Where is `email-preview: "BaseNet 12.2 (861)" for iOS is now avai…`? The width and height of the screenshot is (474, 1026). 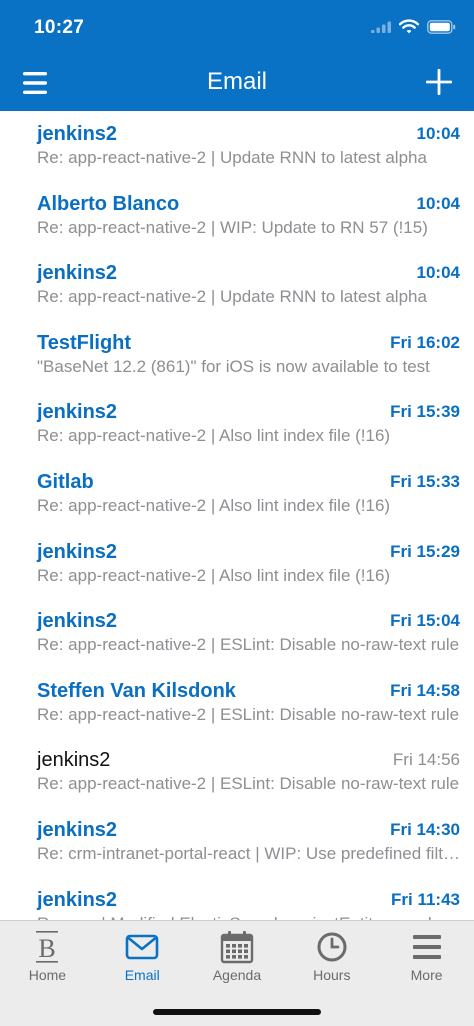 email-preview: "BaseNet 12.2 (861)" for iOS is now avai… is located at coordinates (233, 366).